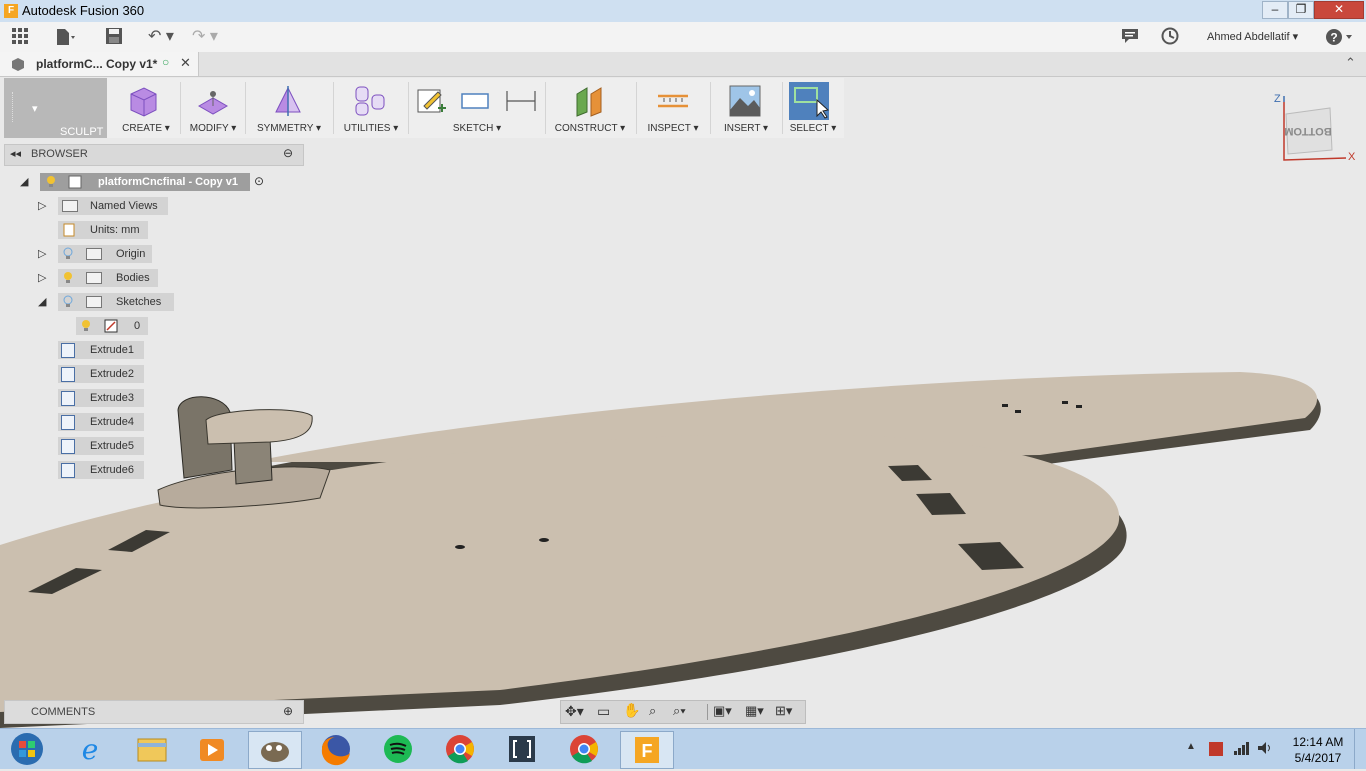  I want to click on browser-root-node: platformCncfinal - Copy v1, so click(145, 182).